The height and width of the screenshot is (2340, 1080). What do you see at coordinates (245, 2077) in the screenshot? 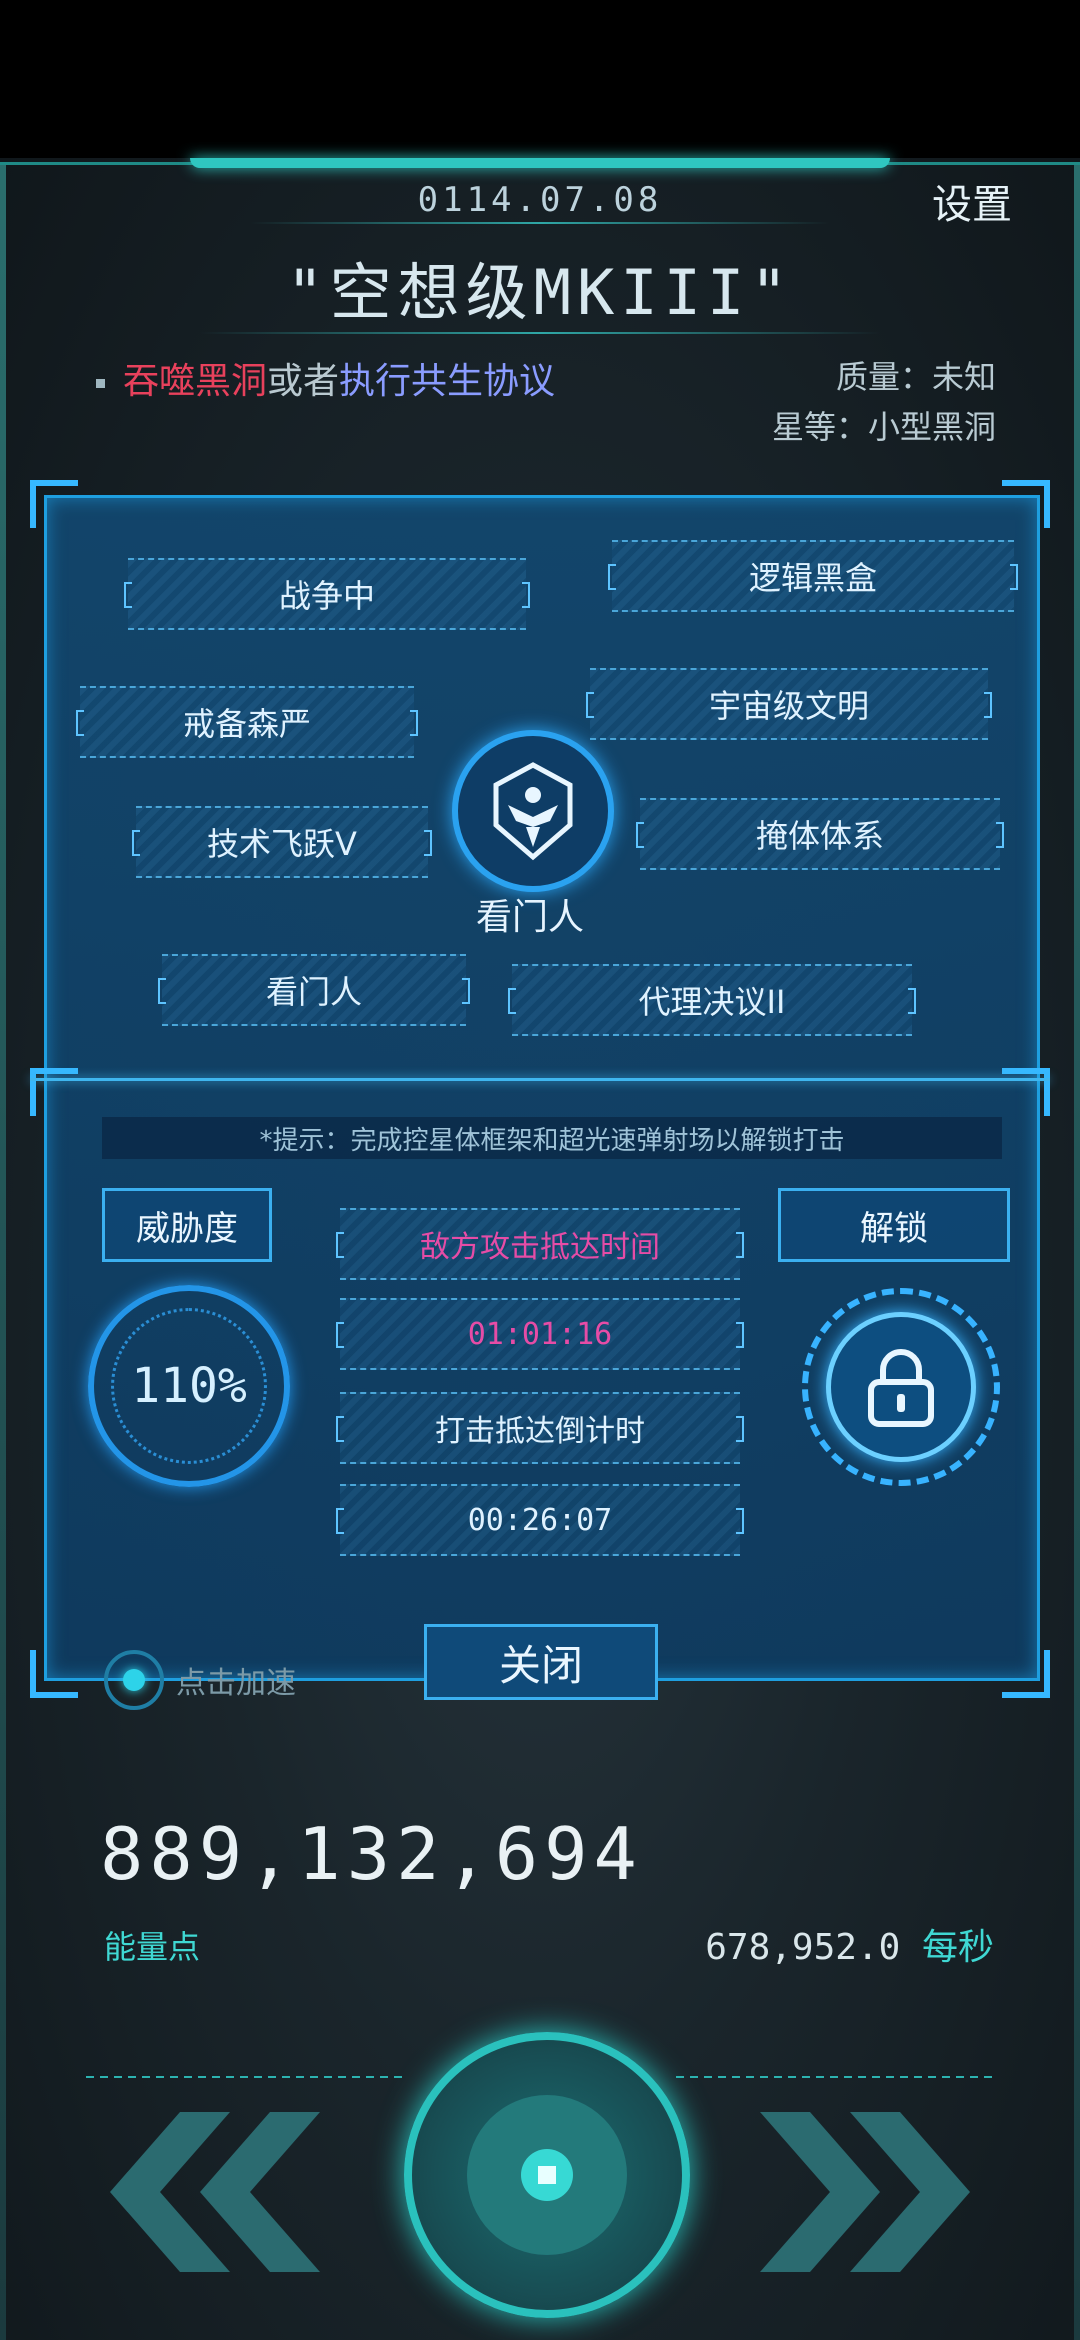
I see `bottom-line-left` at bounding box center [245, 2077].